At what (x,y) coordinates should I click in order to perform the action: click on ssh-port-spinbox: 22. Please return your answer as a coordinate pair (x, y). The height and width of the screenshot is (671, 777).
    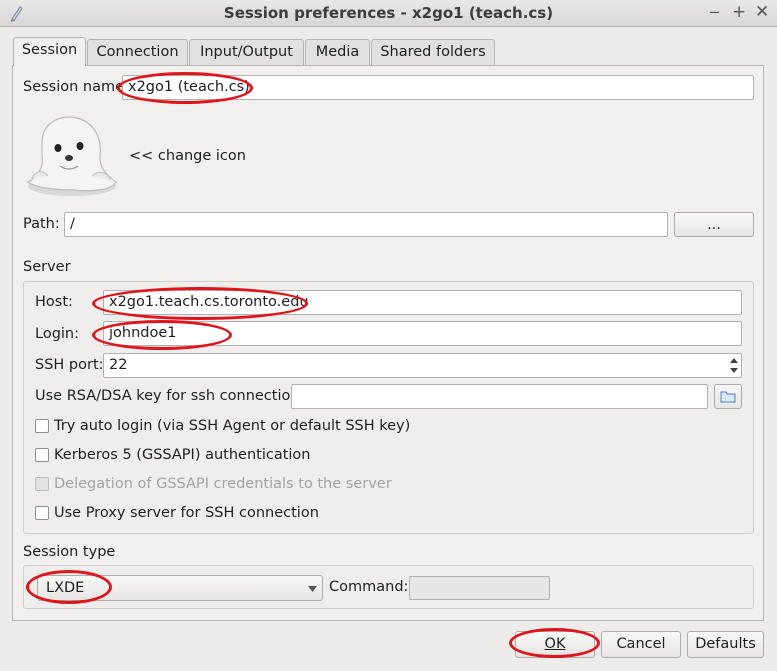
    Looking at the image, I should click on (422, 365).